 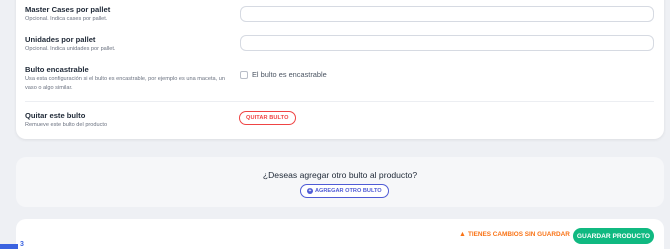 What do you see at coordinates (55, 115) in the screenshot?
I see `remove-title: Quitar este bulto` at bounding box center [55, 115].